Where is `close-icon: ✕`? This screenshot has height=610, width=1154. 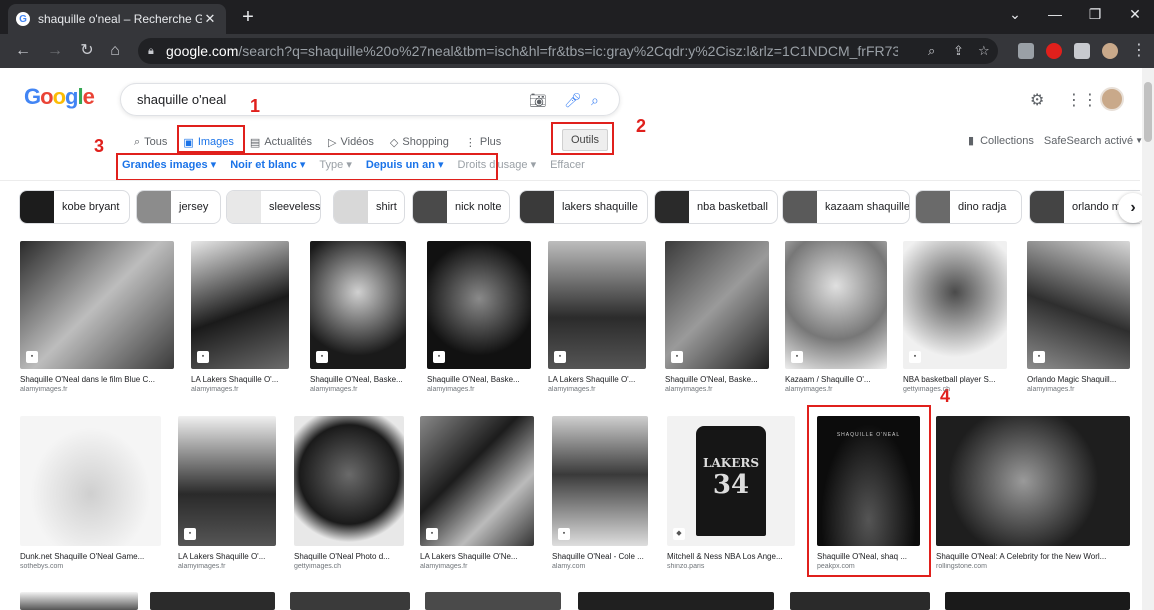
close-icon: ✕ is located at coordinates (210, 19).